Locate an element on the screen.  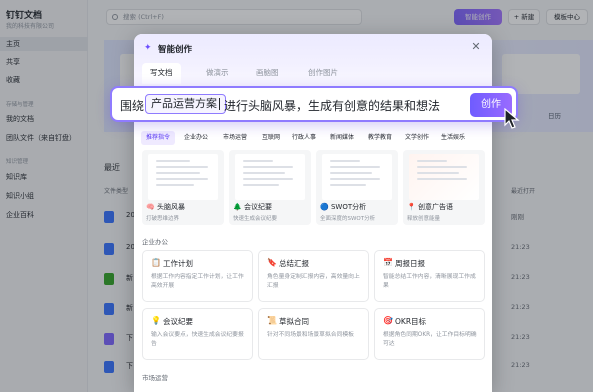
feature-name: OKR目标 is located at coordinates (411, 321).